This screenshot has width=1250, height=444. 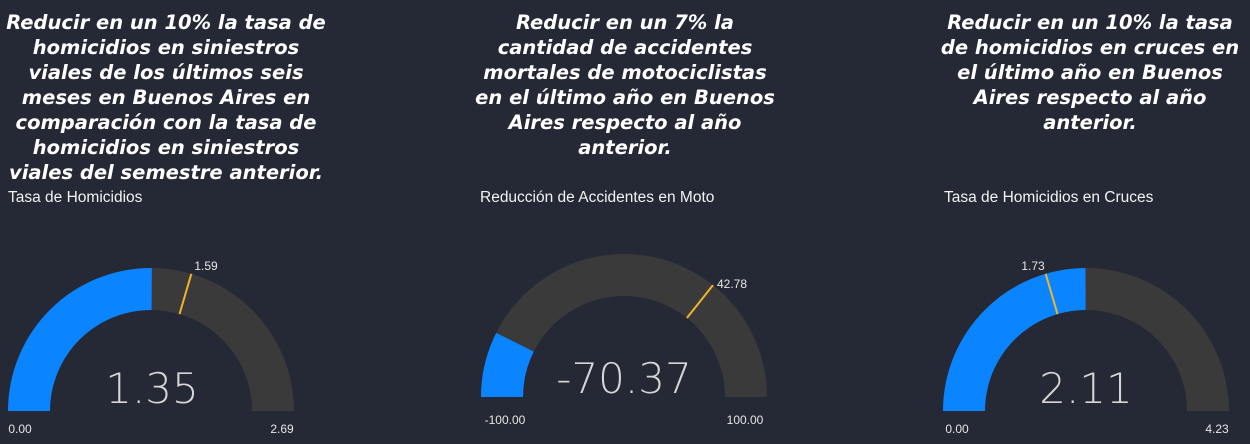 I want to click on gauge-target-label: 42.78, so click(x=732, y=284).